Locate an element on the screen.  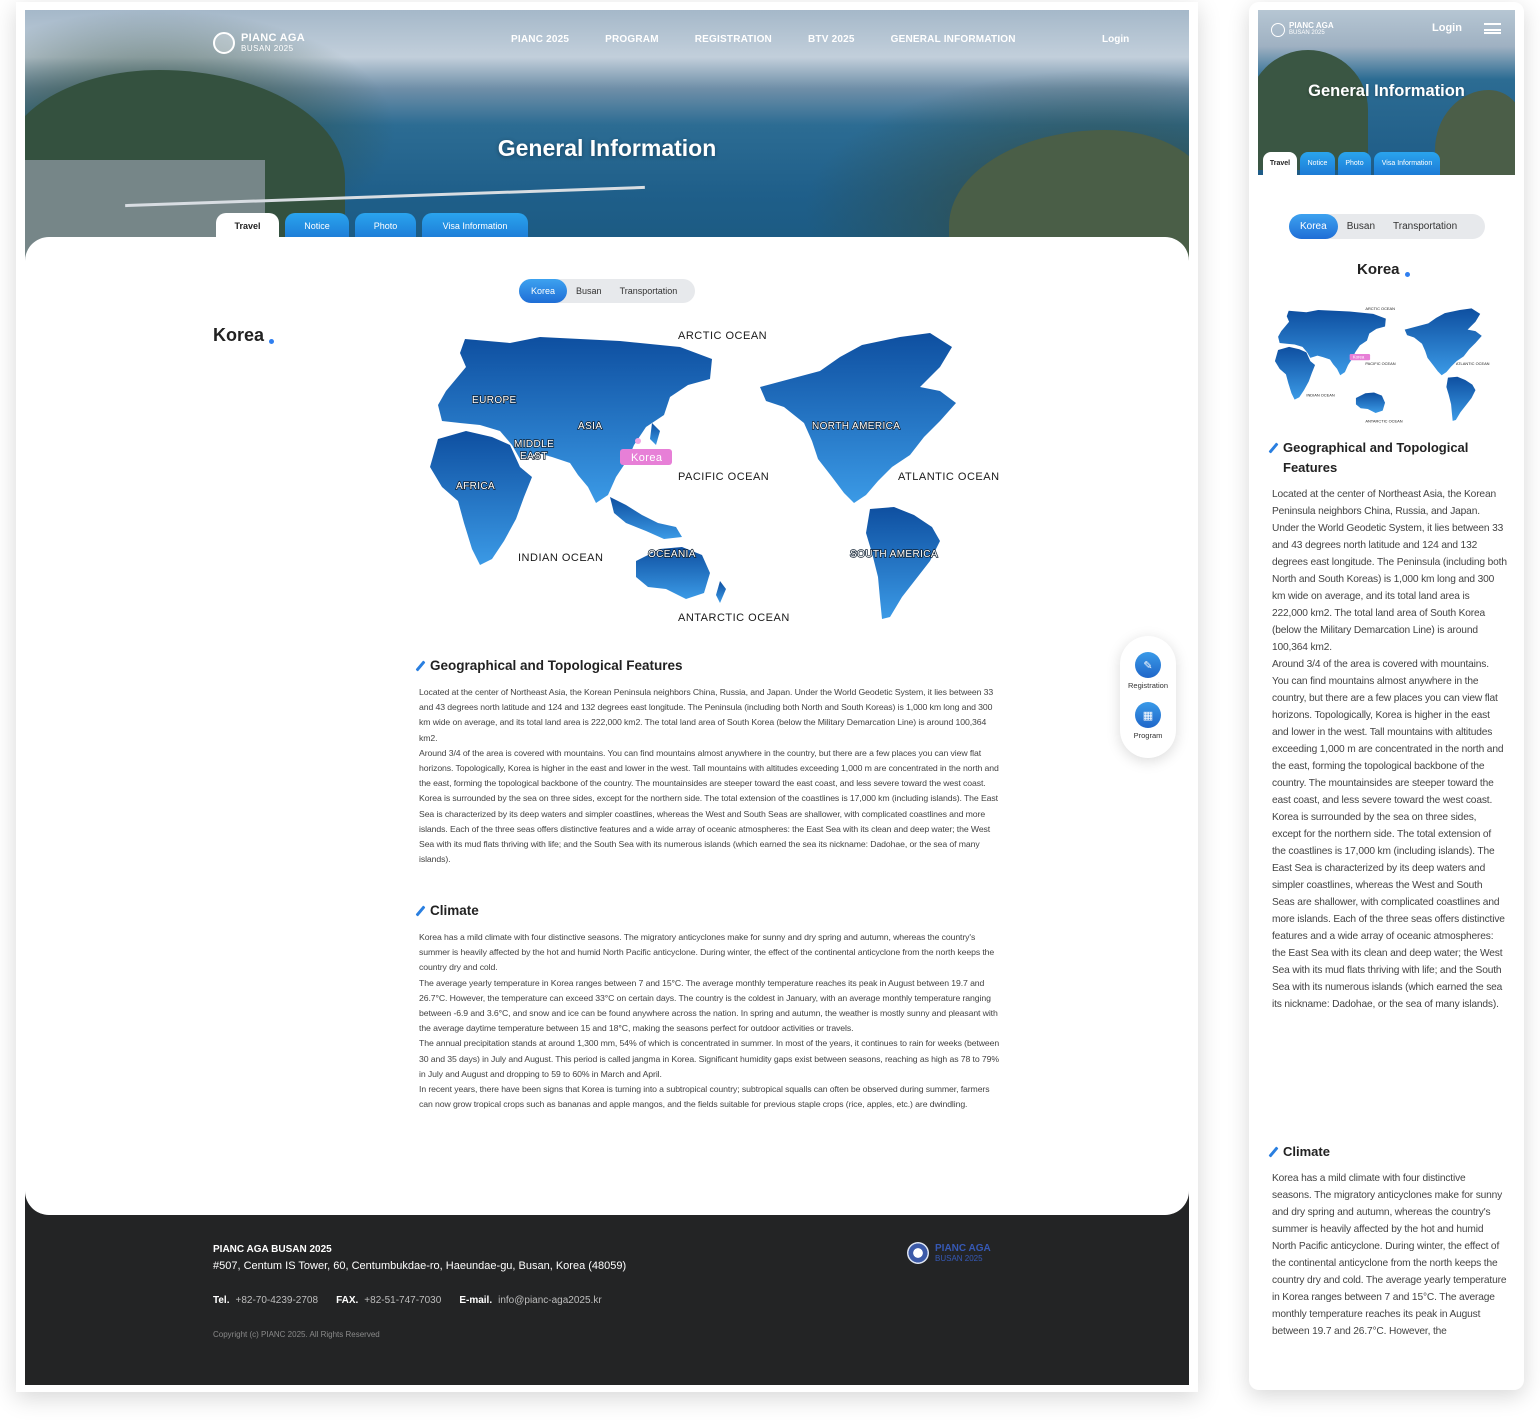
mobile-page-title: General Information is located at coordinates (1386, 91).